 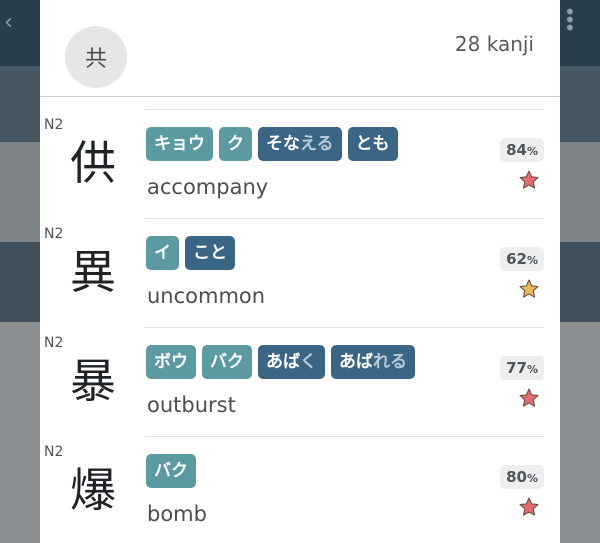 I want to click on kanji-character: 爆, so click(x=93, y=490).